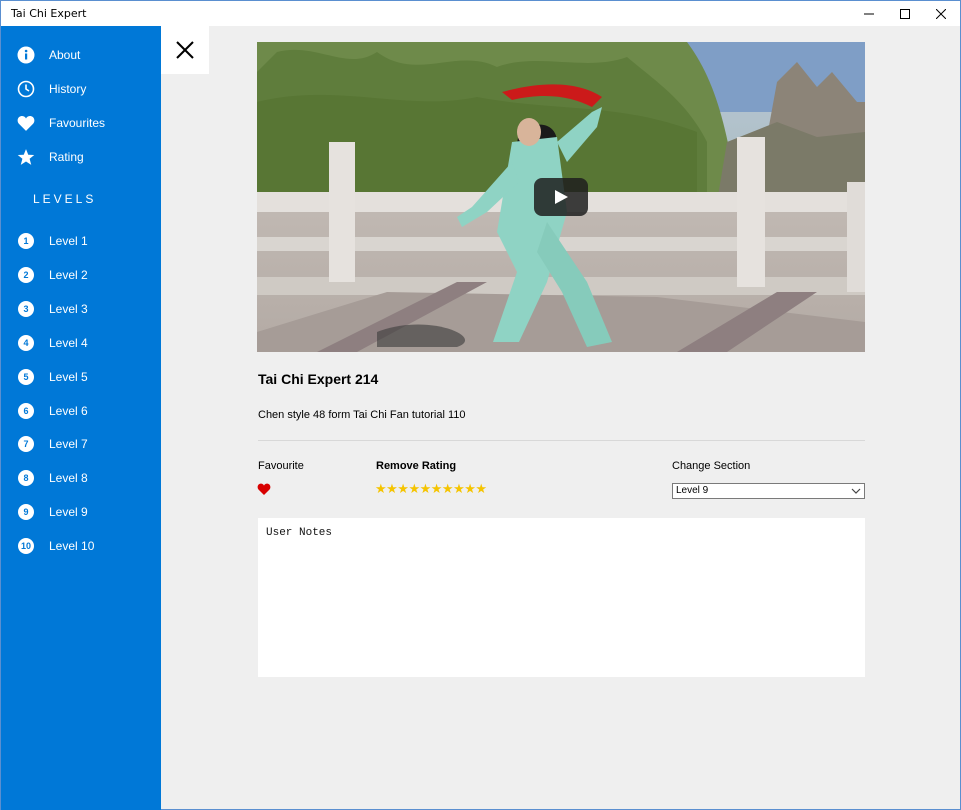  I want to click on video-title: Tai Chi Expert 214, so click(318, 379).